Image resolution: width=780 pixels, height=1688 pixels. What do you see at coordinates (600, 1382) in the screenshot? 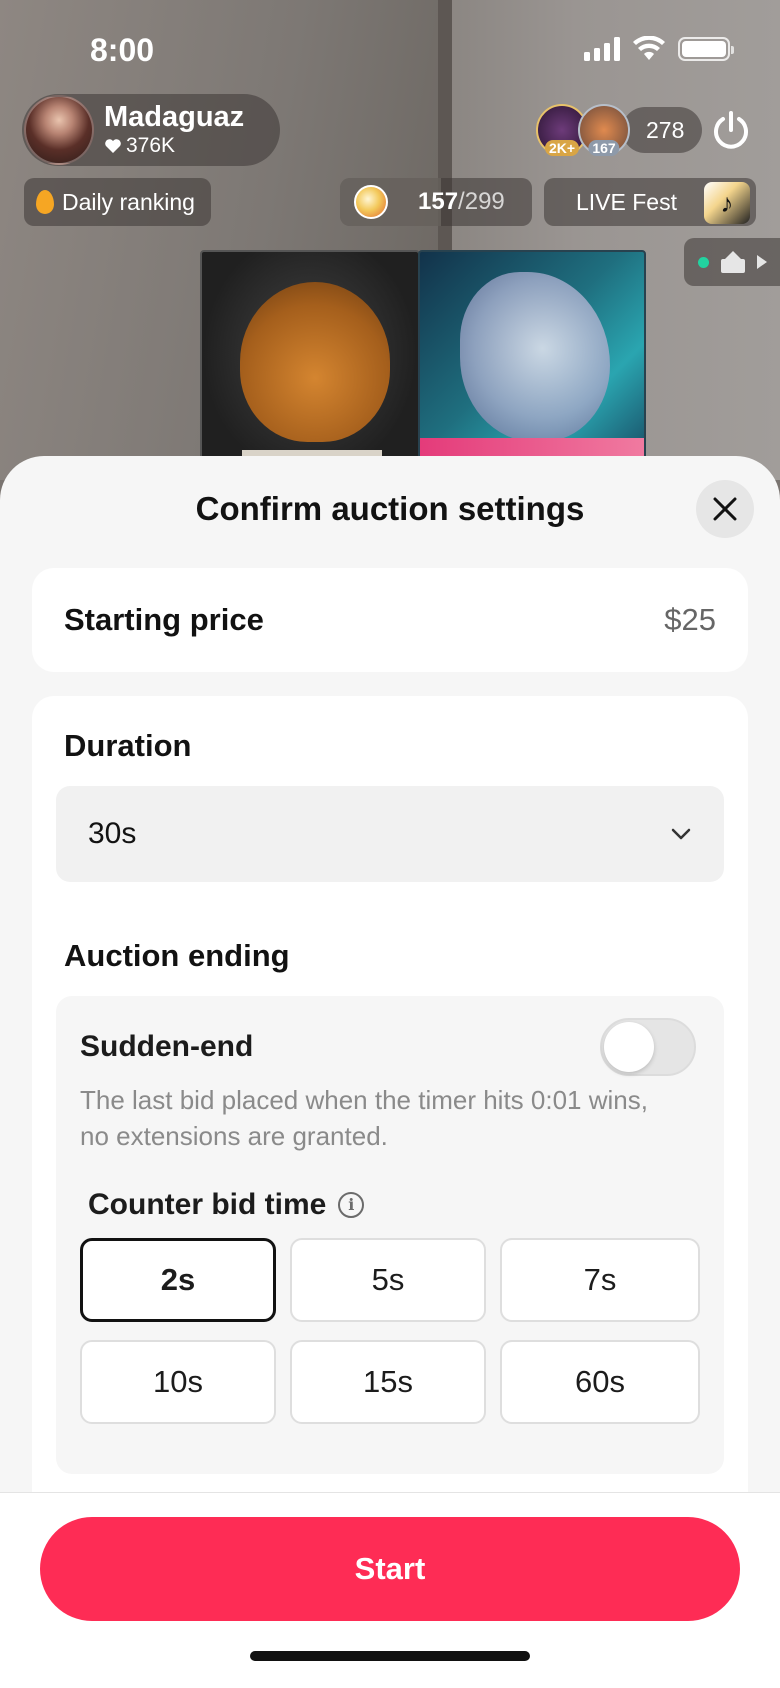
I see `counter-bid-option: 60s` at bounding box center [600, 1382].